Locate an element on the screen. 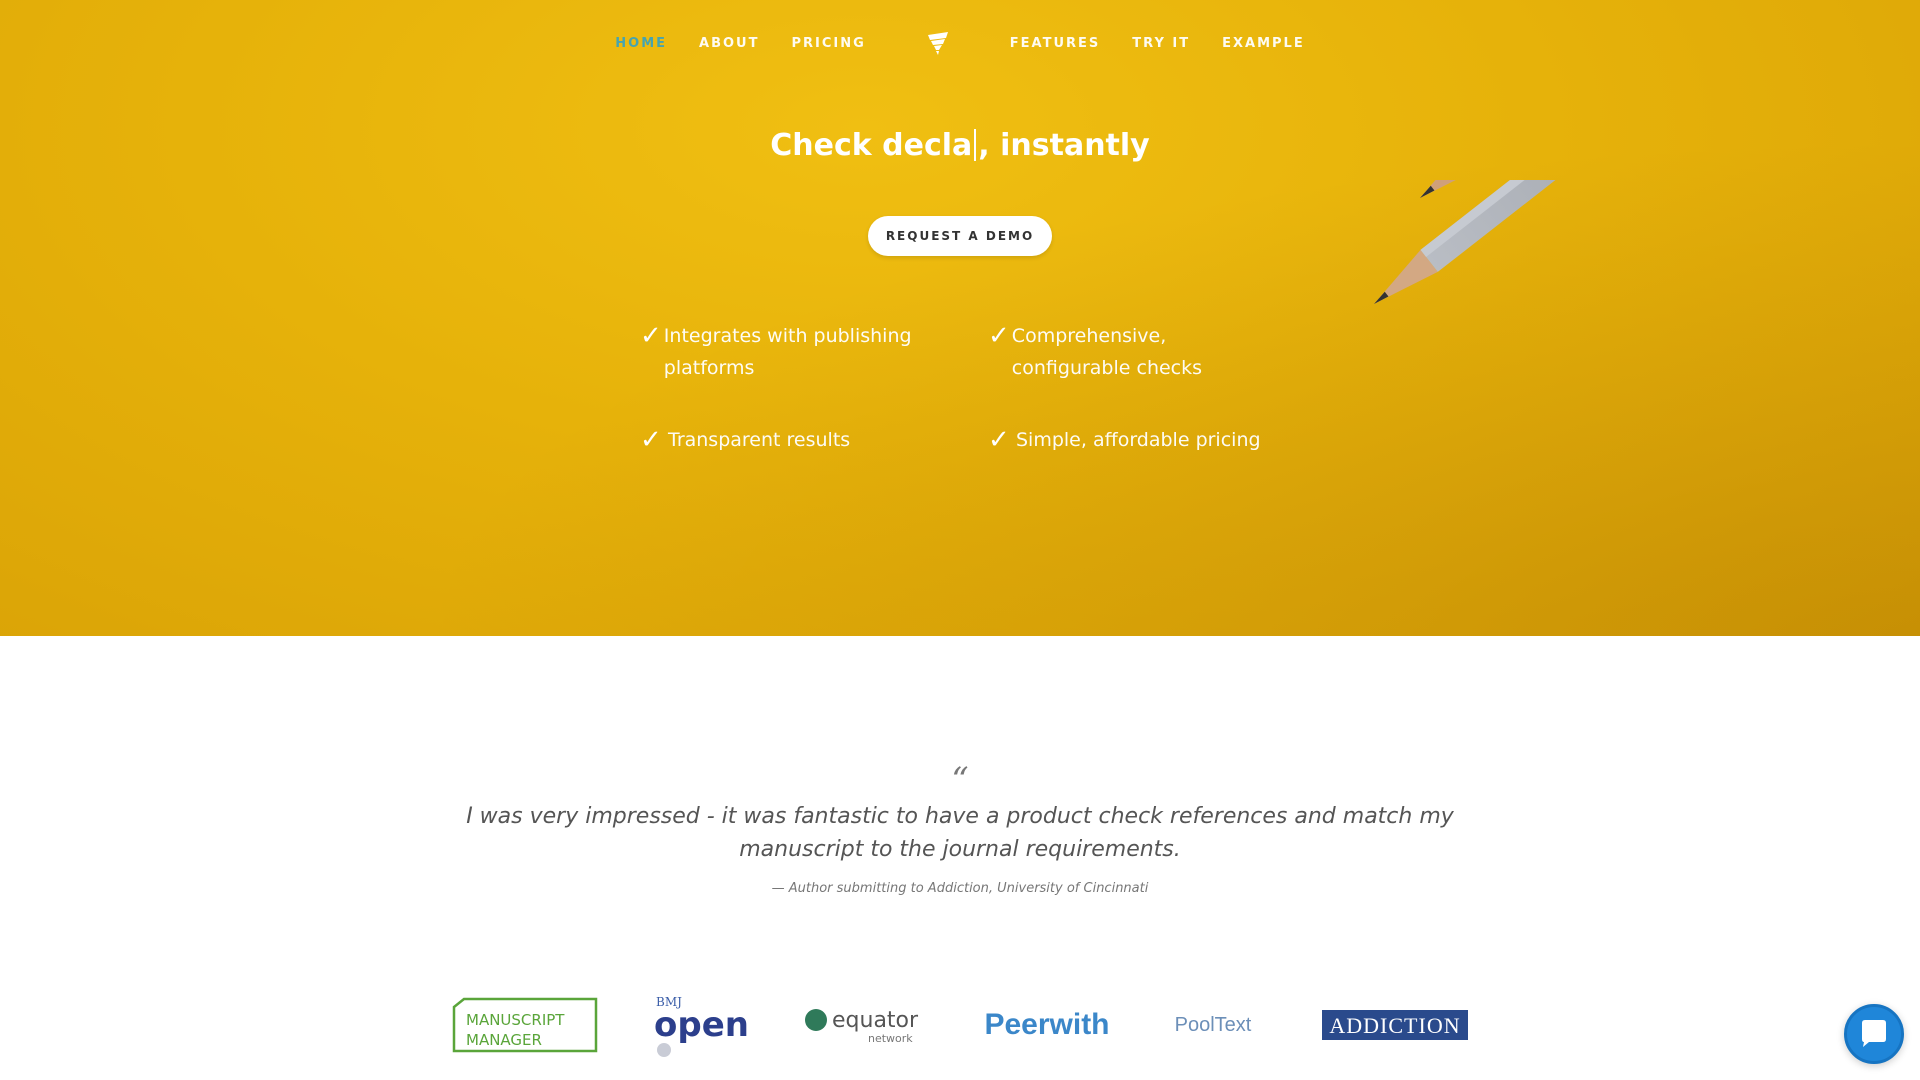 The image size is (1920, 1080). headline-typed-word: decla is located at coordinates (927, 145).